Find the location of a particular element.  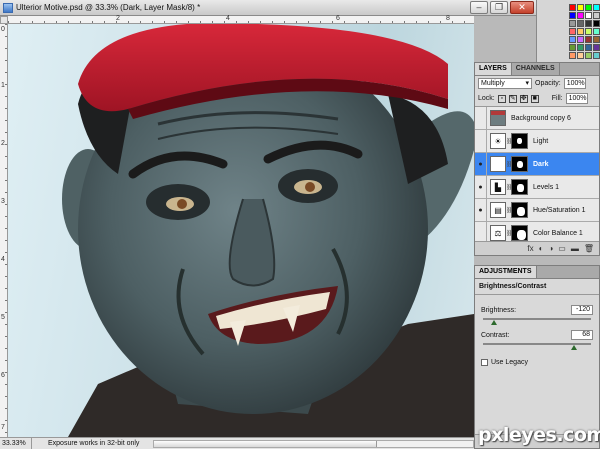

contrast-field: 68 is located at coordinates (582, 335).